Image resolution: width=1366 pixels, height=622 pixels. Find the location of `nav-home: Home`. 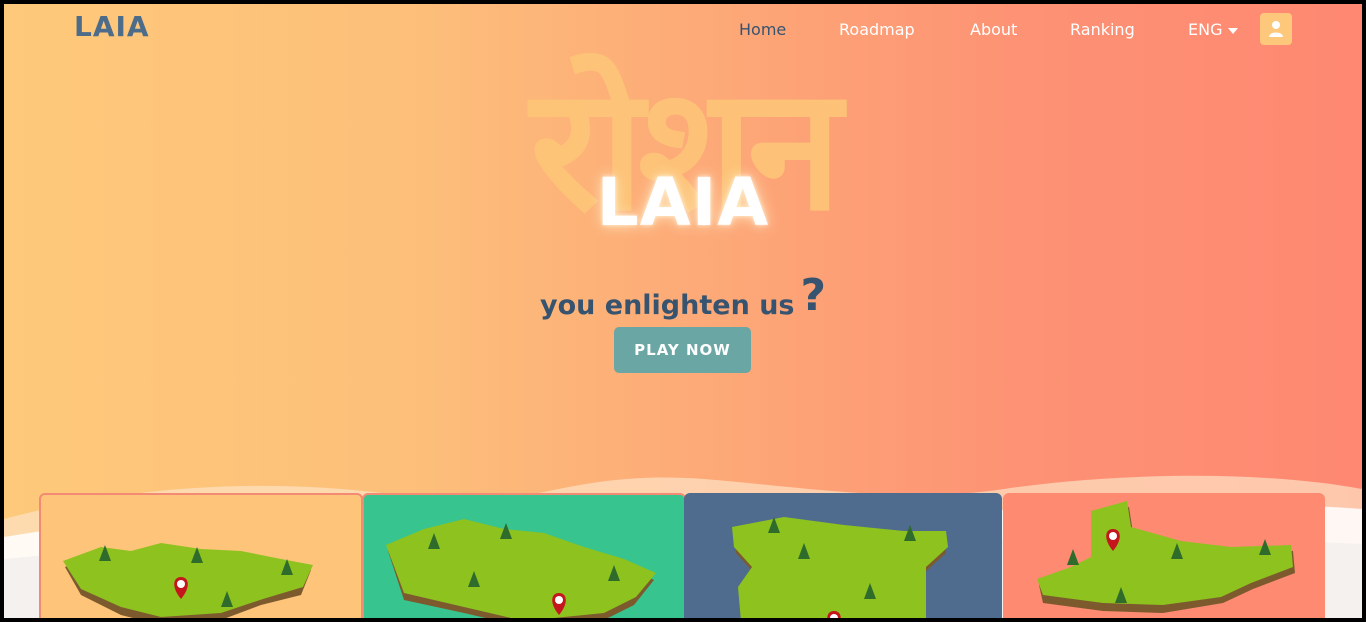

nav-home: Home is located at coordinates (762, 29).